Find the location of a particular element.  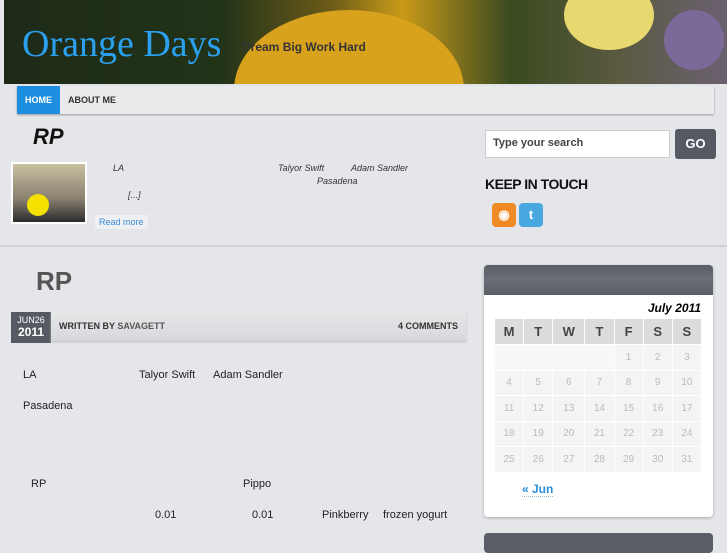

post-date-badge: JUN26 2011 is located at coordinates (31, 327).